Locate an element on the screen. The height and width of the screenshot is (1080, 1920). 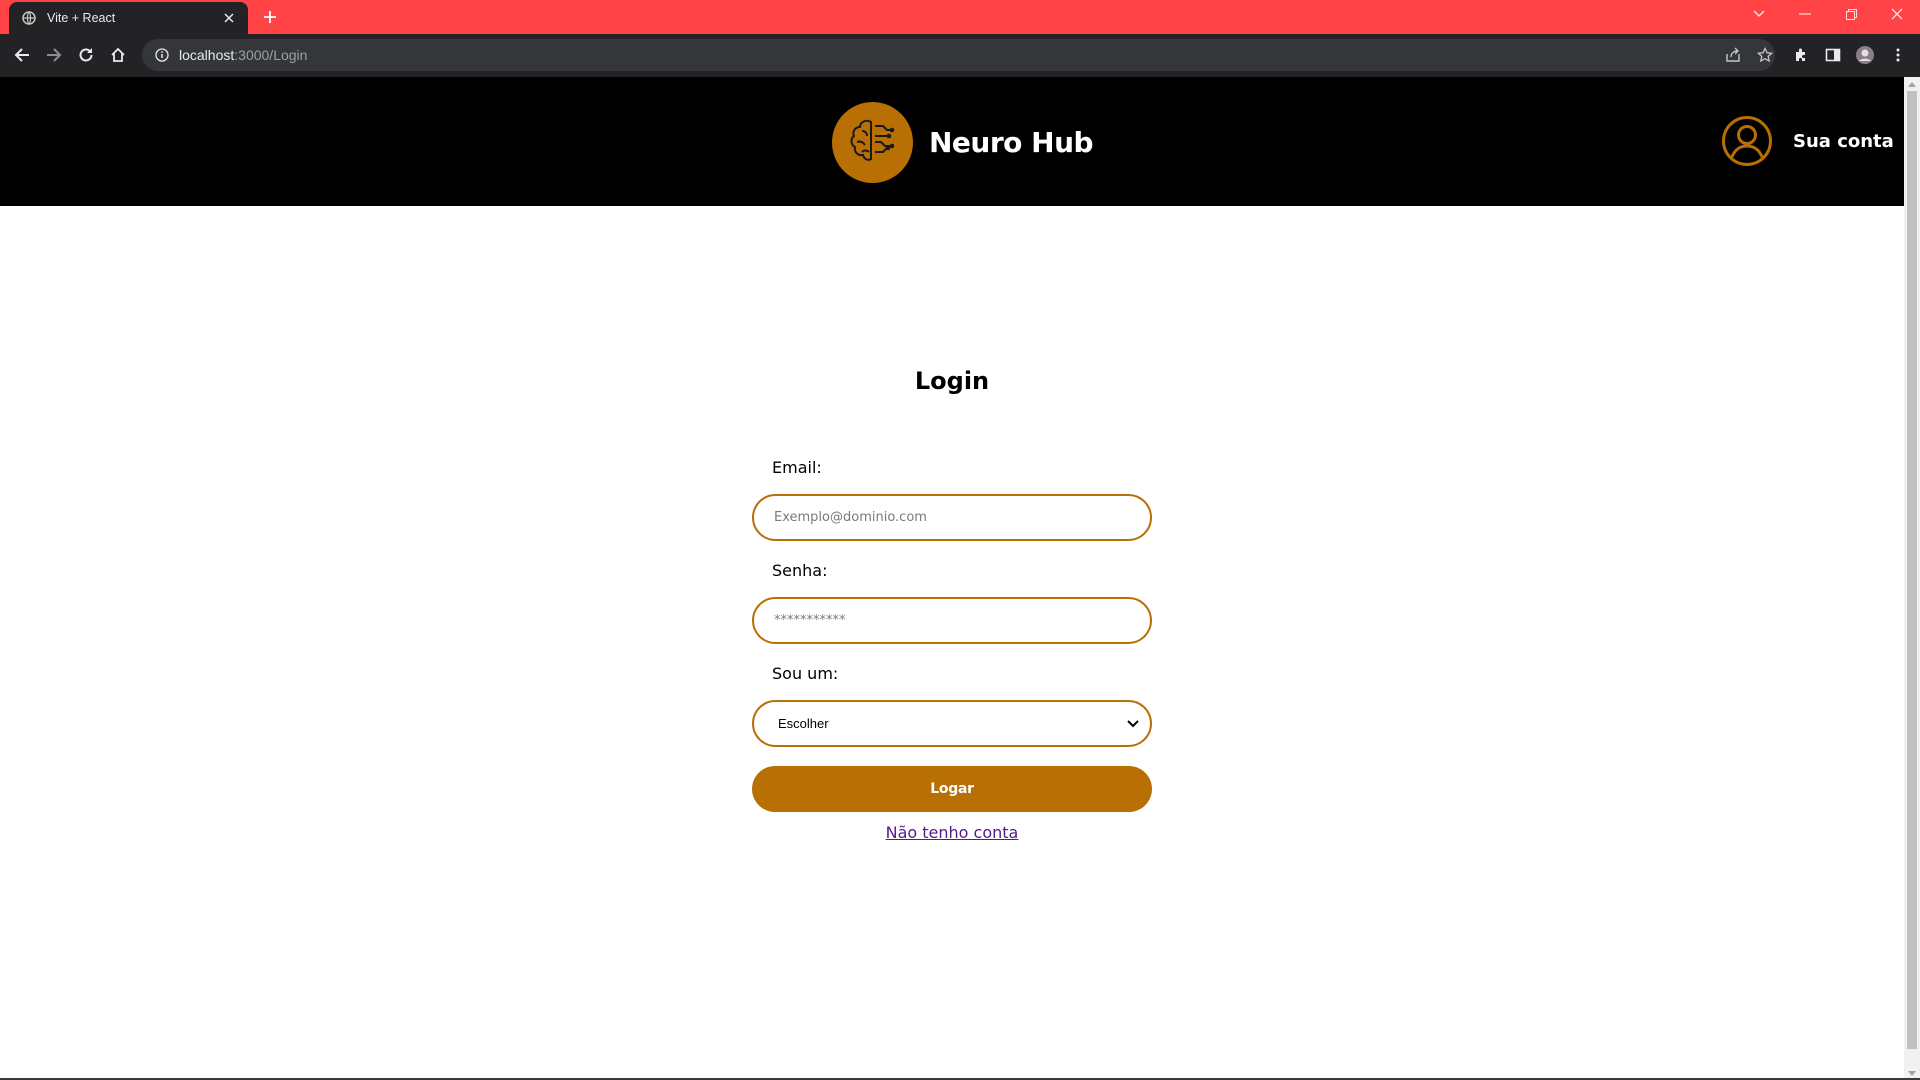
url-text: localhost:3000/Login is located at coordinates (243, 55).